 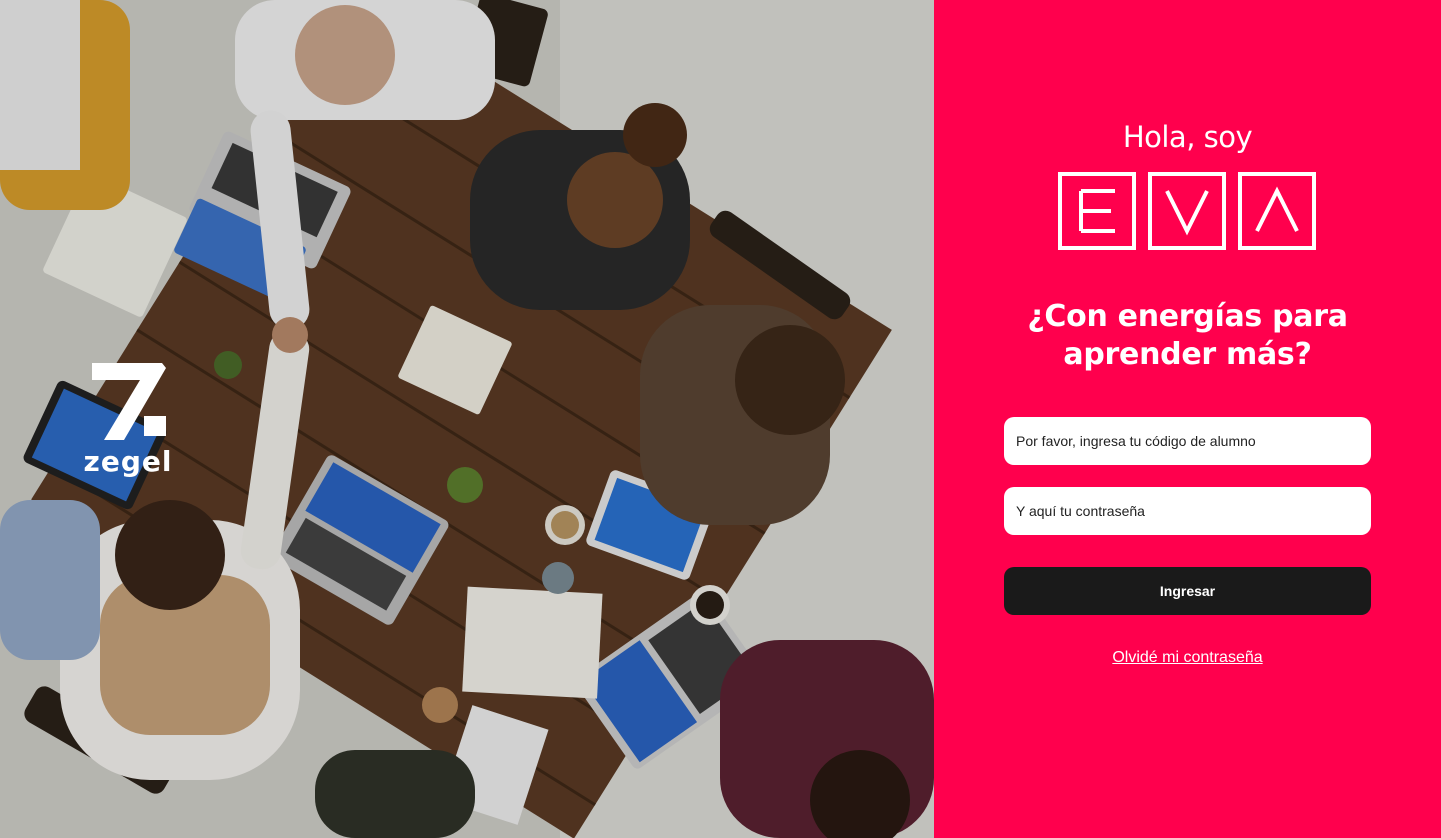 I want to click on zegel-wordmark: zegel, so click(x=128, y=461).